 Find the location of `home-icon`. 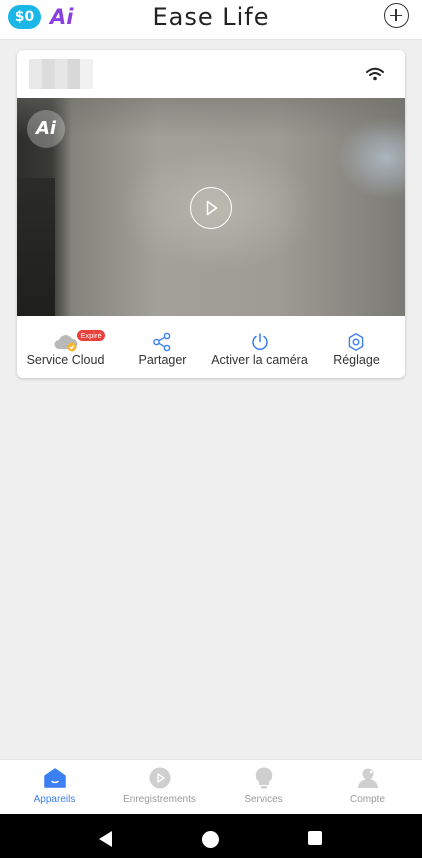

home-icon is located at coordinates (55, 778).